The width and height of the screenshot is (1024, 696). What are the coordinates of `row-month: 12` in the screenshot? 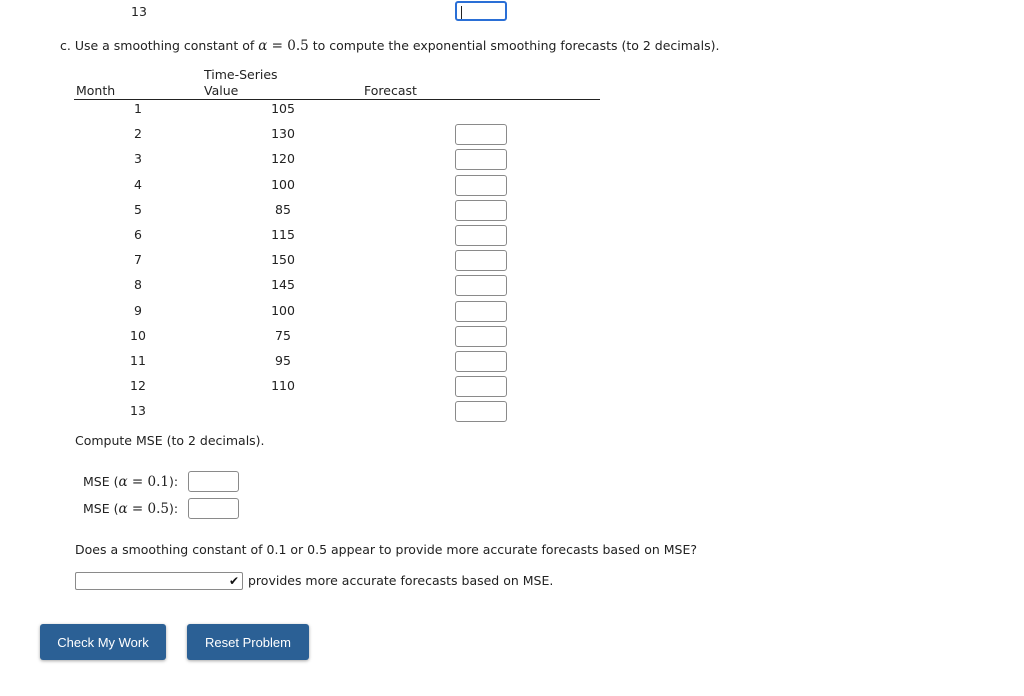 It's located at (138, 386).